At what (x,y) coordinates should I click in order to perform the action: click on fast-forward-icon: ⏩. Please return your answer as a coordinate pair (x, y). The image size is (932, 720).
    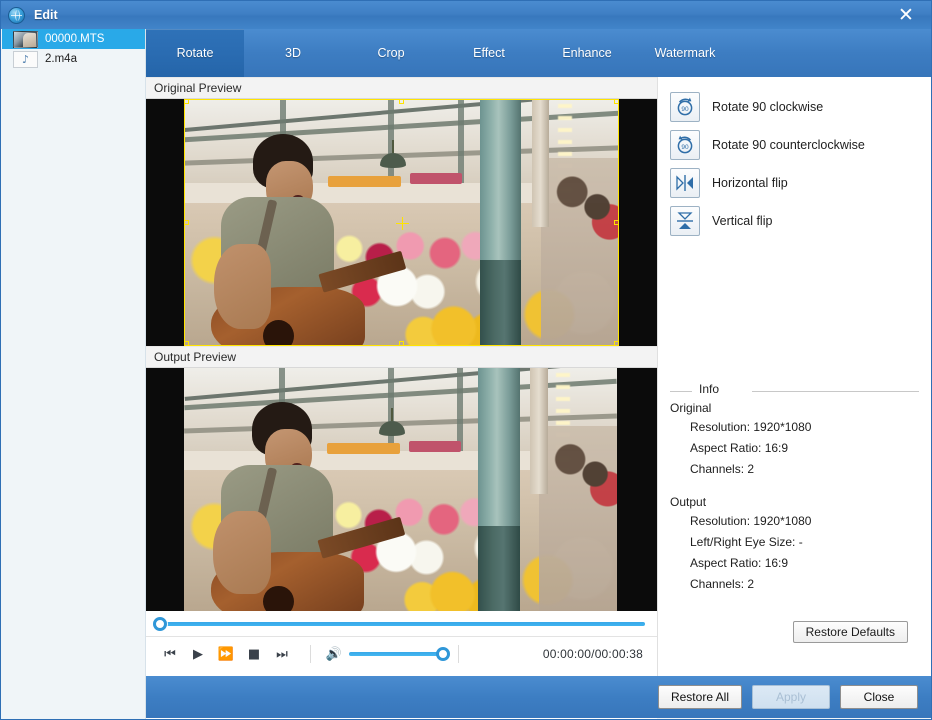
    Looking at the image, I should click on (226, 654).